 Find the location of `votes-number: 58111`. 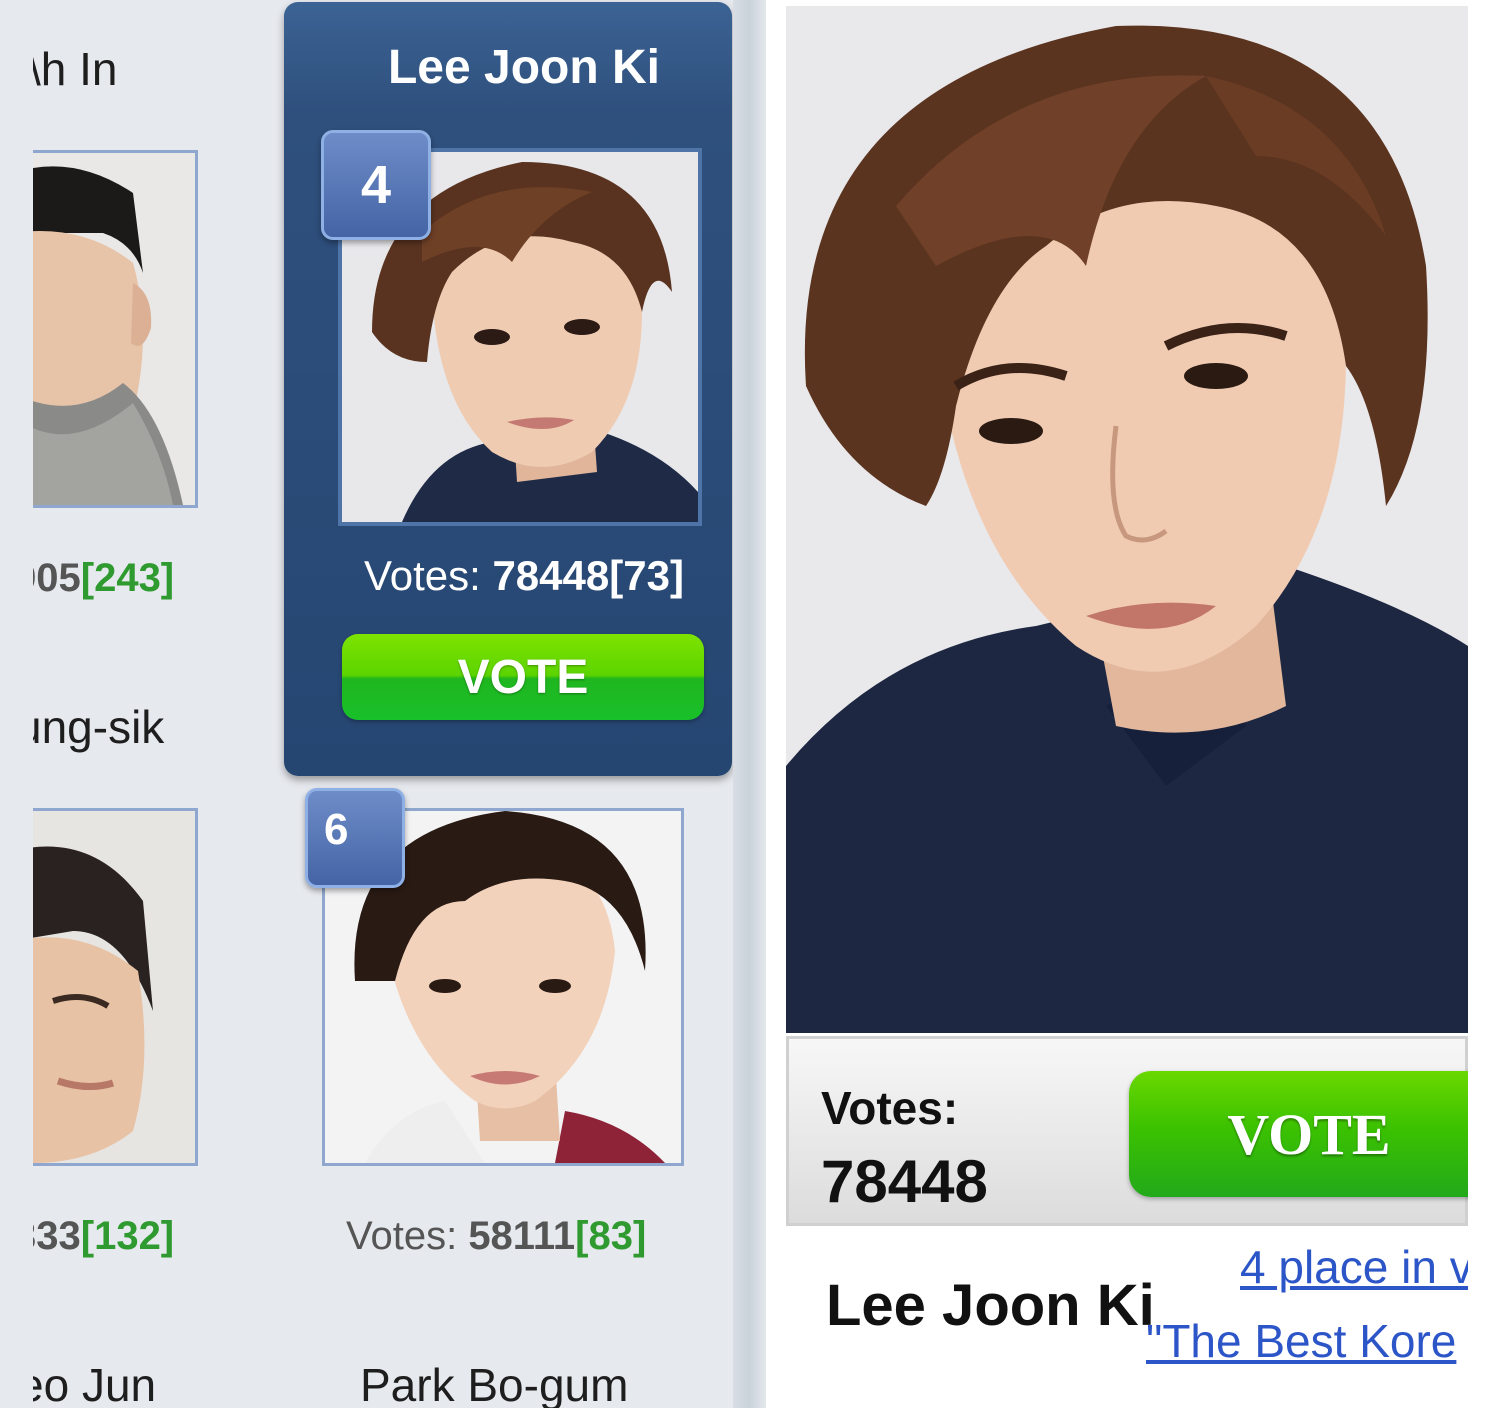

votes-number: 58111 is located at coordinates (522, 1236).